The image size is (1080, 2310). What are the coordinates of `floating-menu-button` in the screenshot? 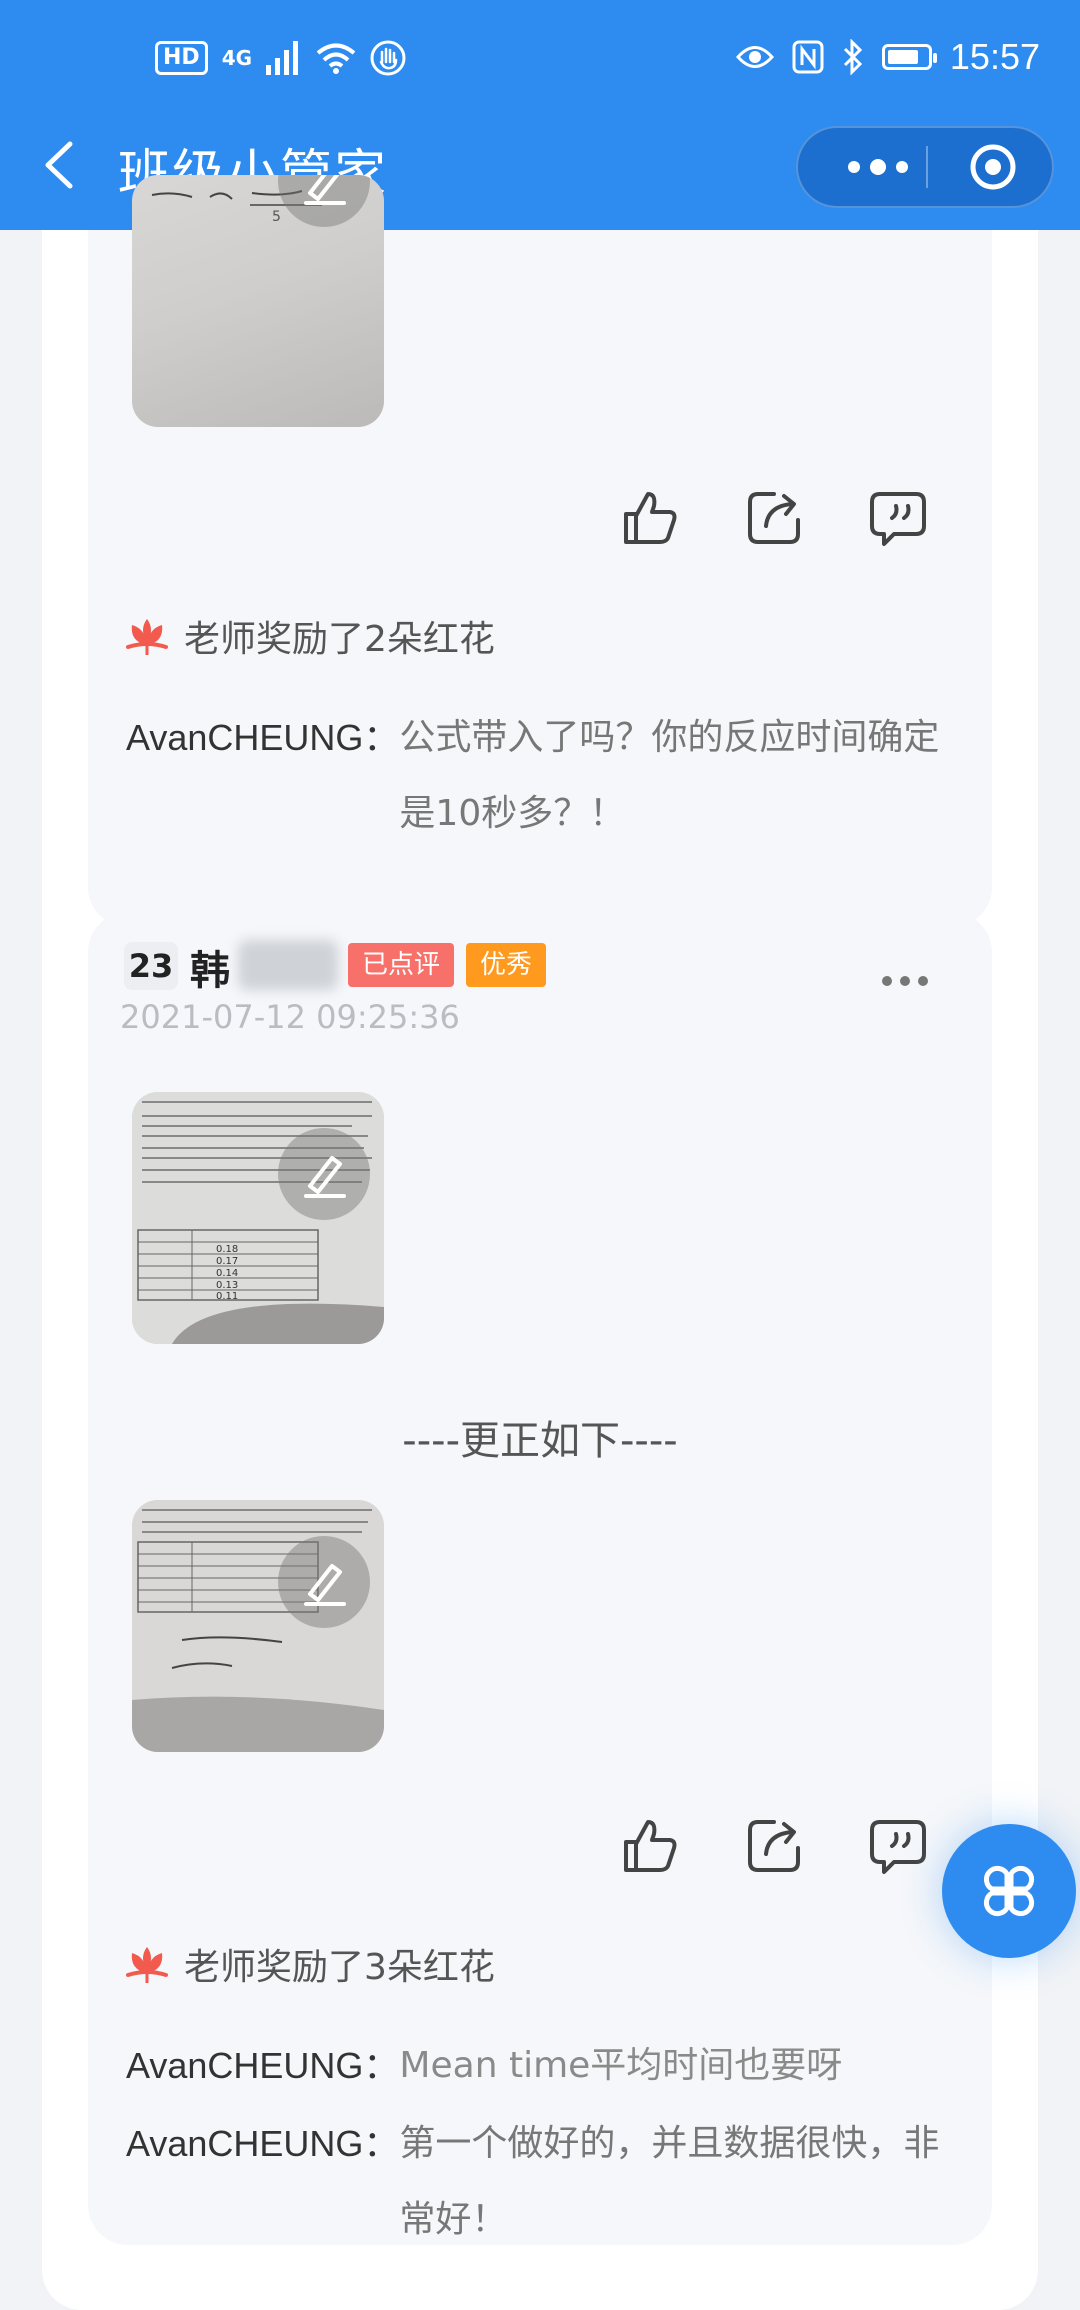 It's located at (1009, 1891).